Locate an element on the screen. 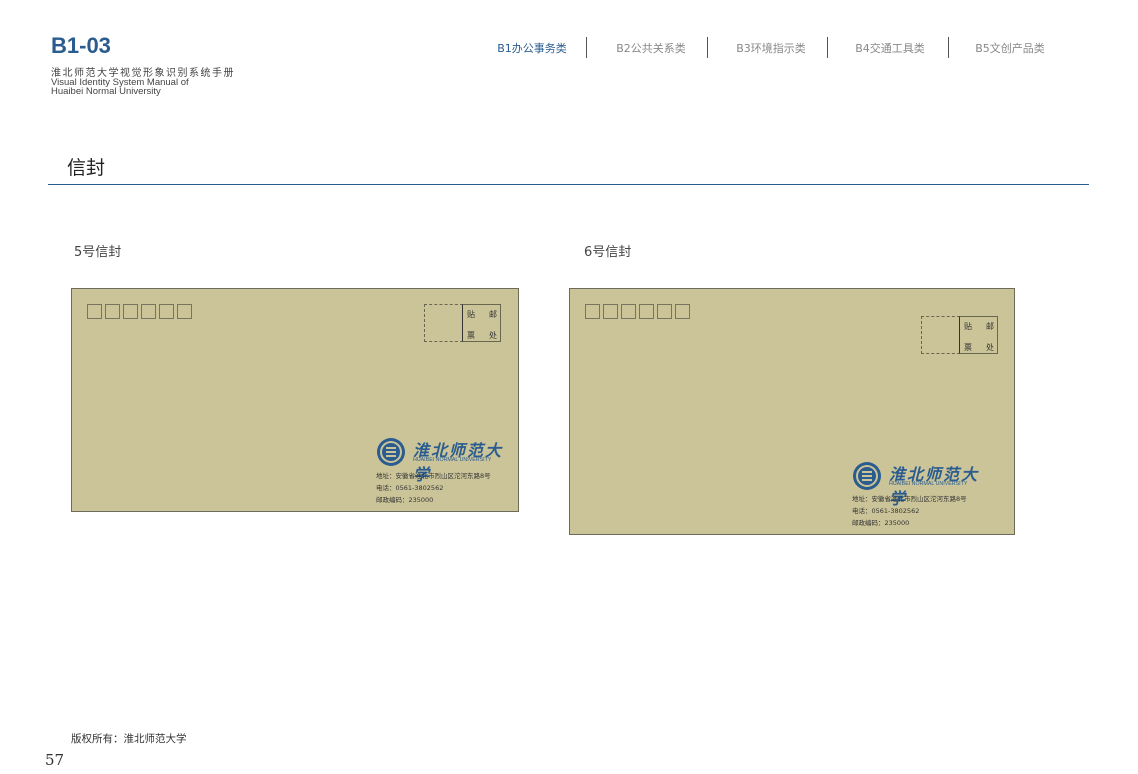 This screenshot has width=1138, height=774. document-code: B1-03 is located at coordinates (81, 45).